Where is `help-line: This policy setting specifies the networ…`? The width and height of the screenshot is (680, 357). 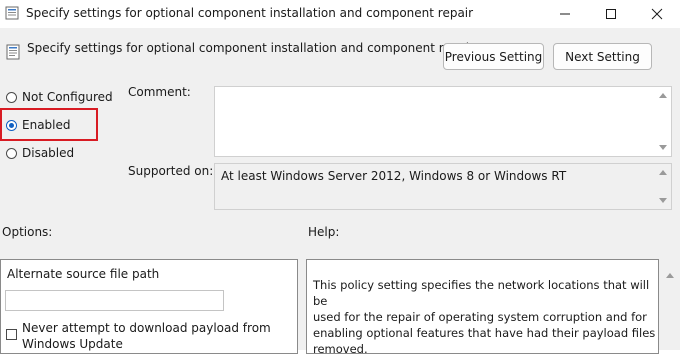 help-line: This policy setting specifies the networ… is located at coordinates (481, 293).